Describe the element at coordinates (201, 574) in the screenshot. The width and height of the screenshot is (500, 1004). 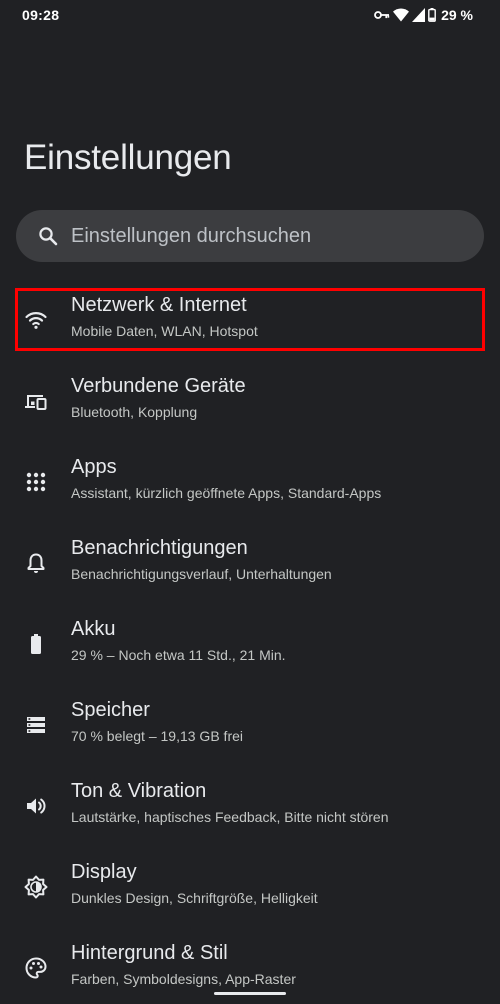
I see `settings-item-subtitle: Benachrichtigungsverlauf, Unterhaltungen` at that location.